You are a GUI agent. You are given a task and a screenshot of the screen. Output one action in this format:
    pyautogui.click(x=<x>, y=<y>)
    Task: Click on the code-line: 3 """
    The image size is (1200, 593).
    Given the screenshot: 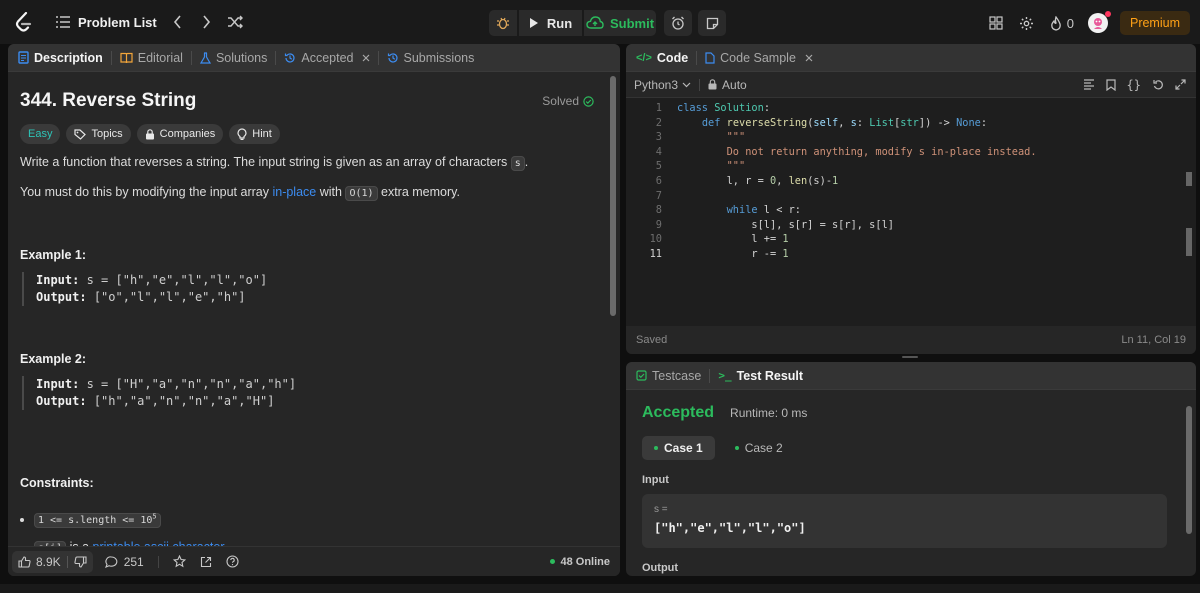 What is the action you would take?
    pyautogui.click(x=911, y=138)
    